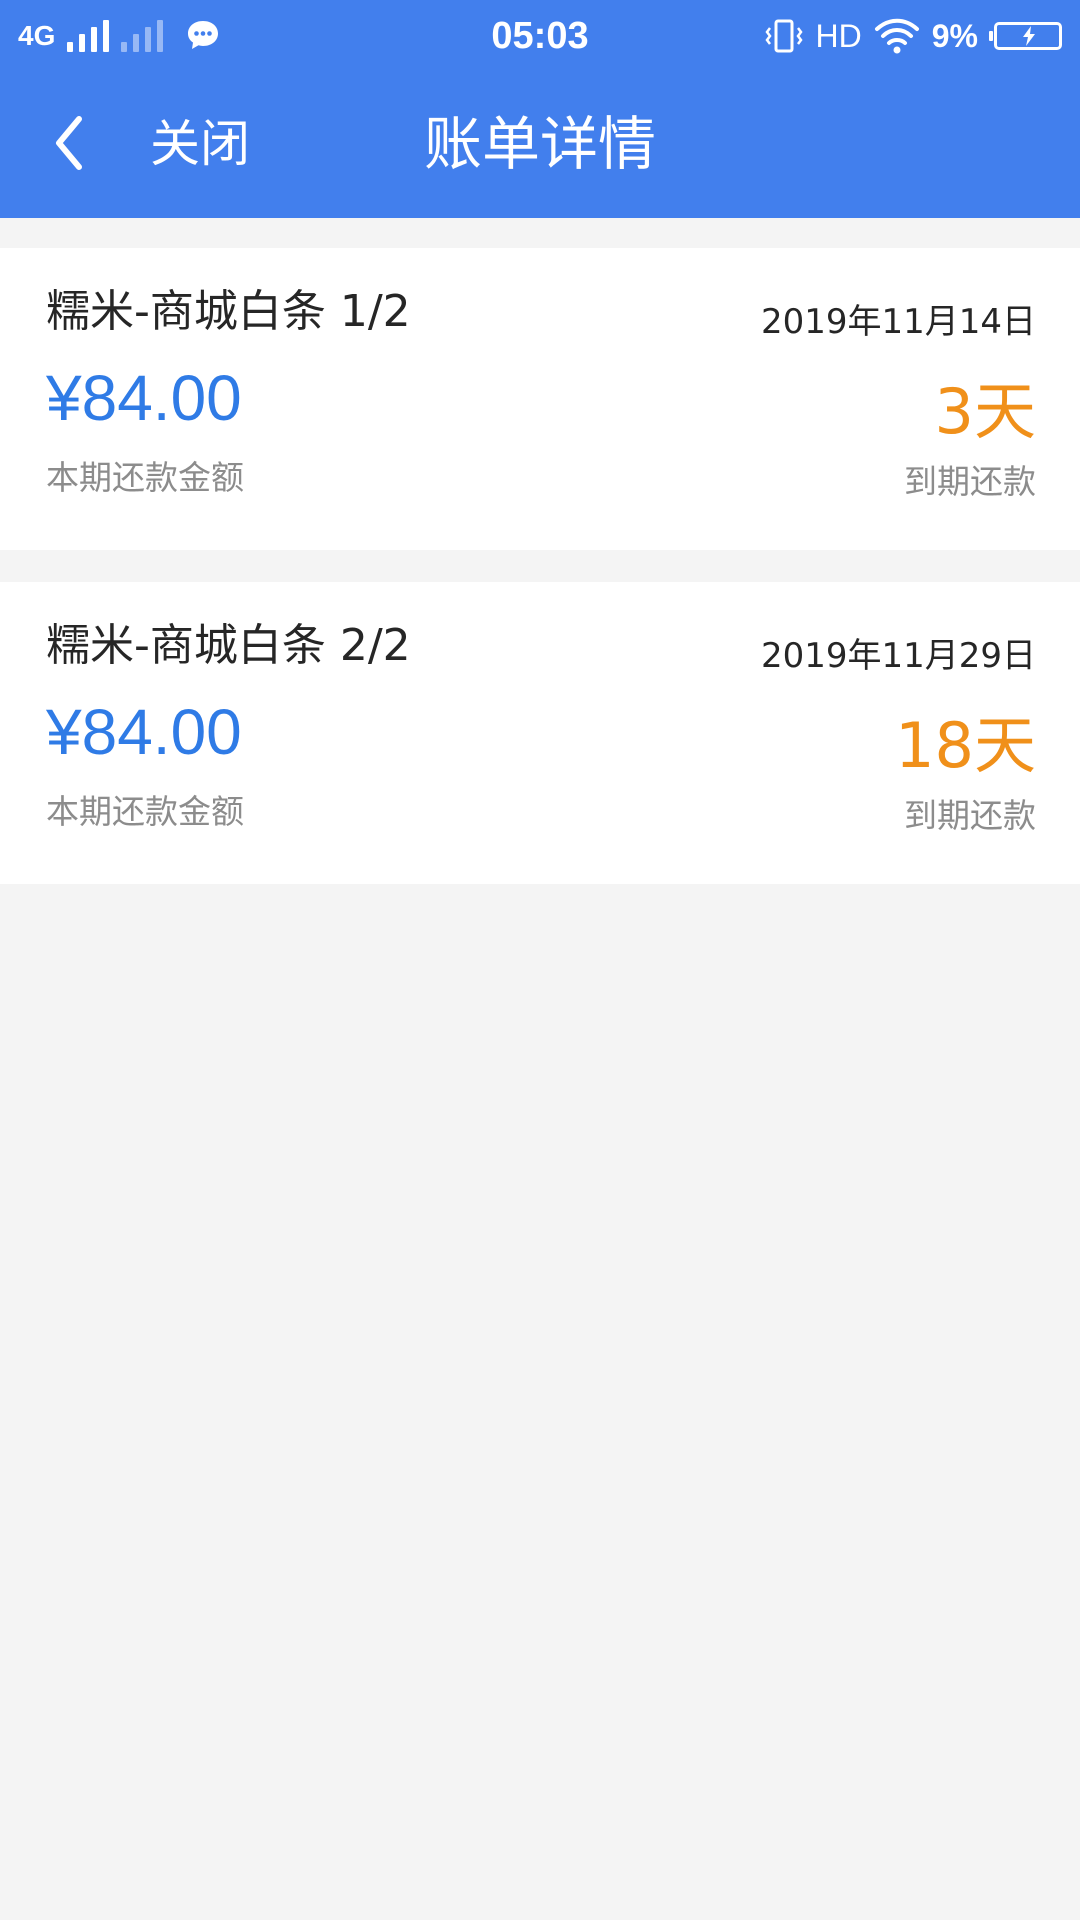 This screenshot has height=1920, width=1080. Describe the element at coordinates (228, 311) in the screenshot. I see `bill-name: 糯米-商城白条 1/2` at that location.